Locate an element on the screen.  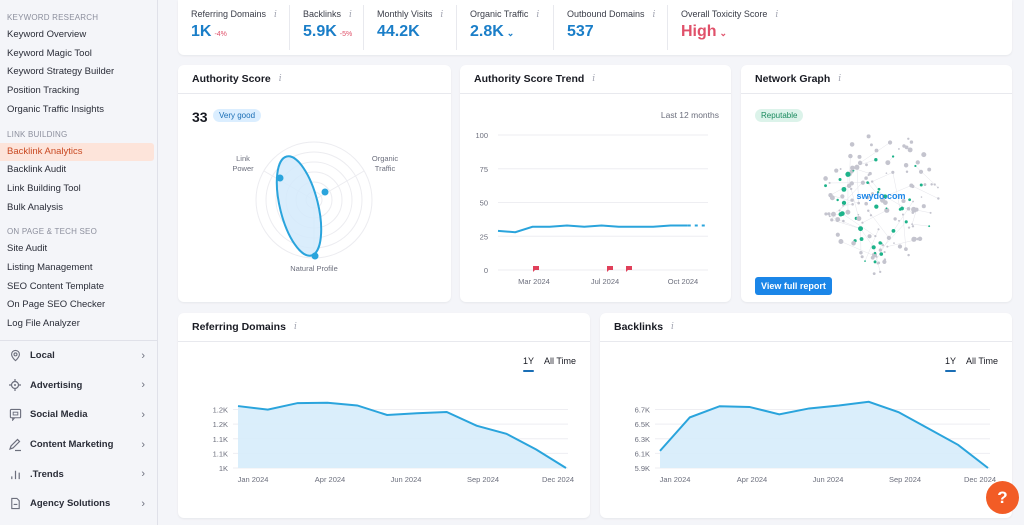
sidebar-item-keyword-overview: Keyword Overview is located at coordinates (77, 35).